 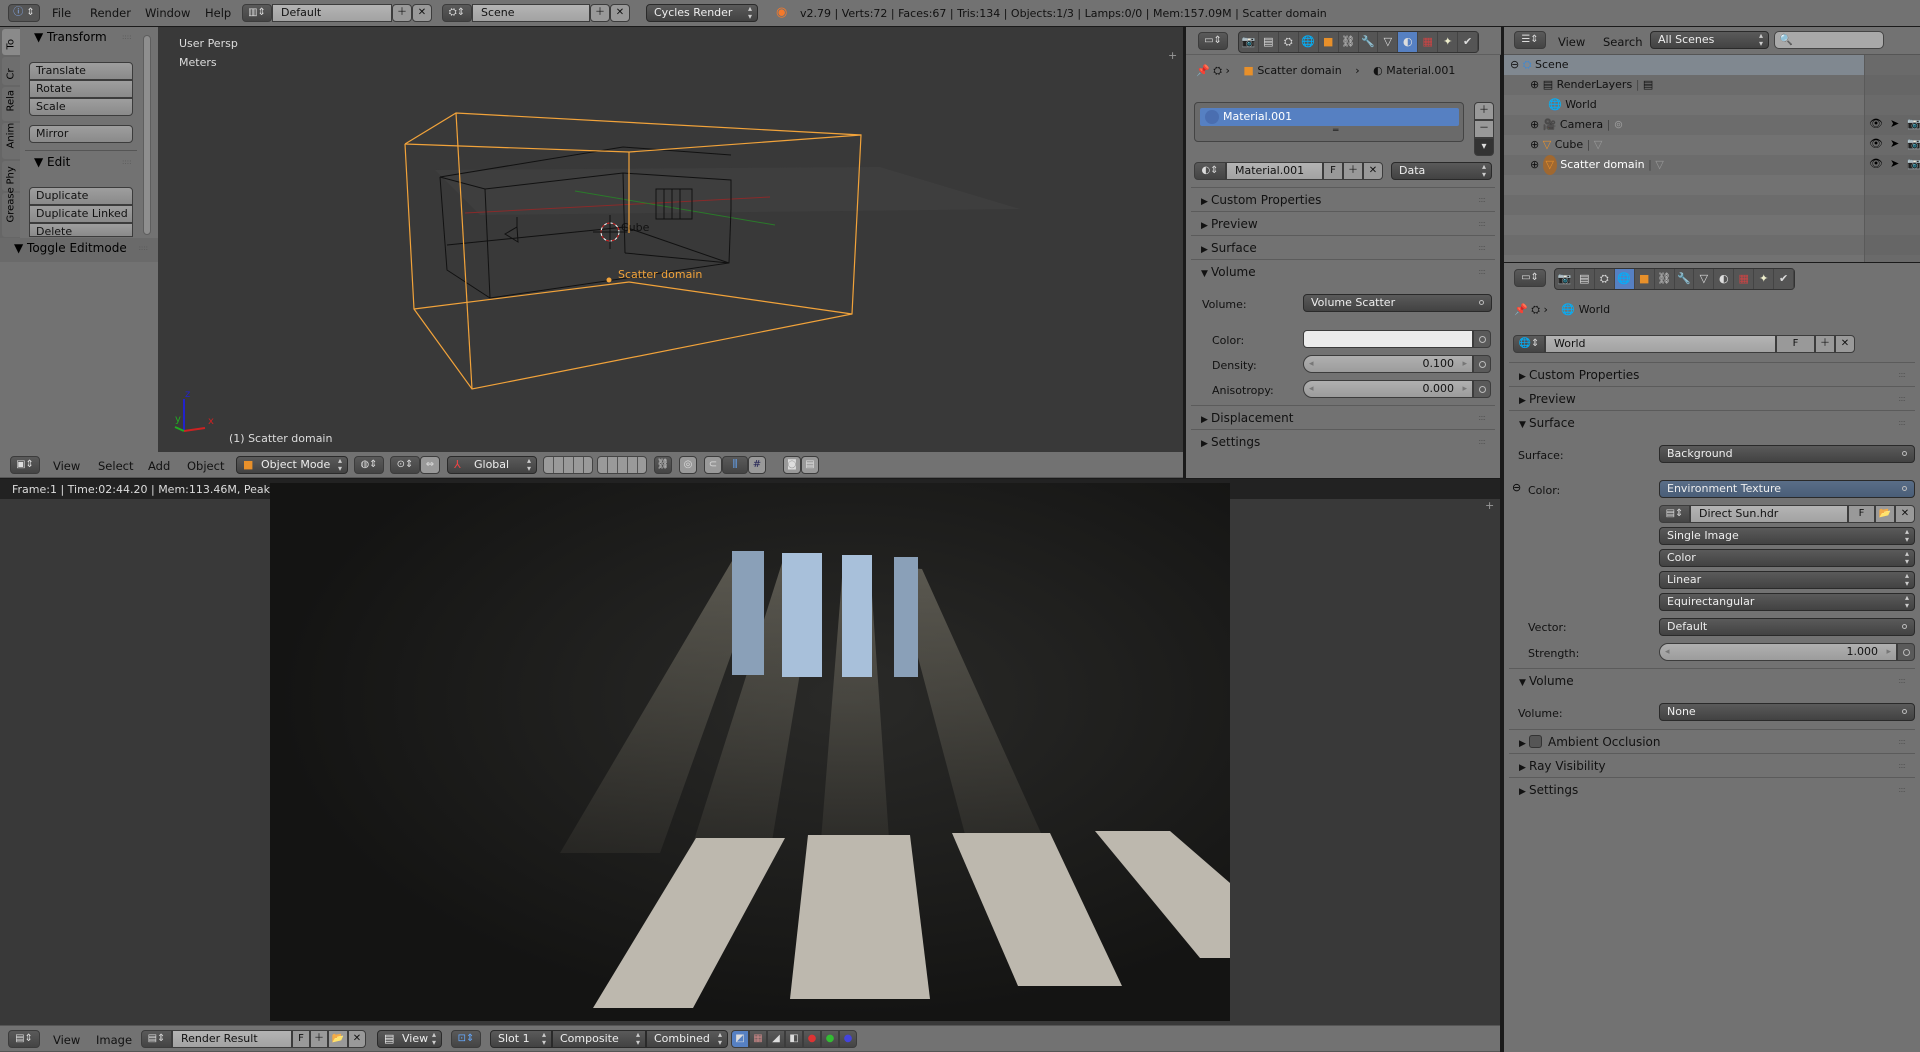 I want to click on cube-select-arrow-icon: ➤, so click(x=1894, y=143).